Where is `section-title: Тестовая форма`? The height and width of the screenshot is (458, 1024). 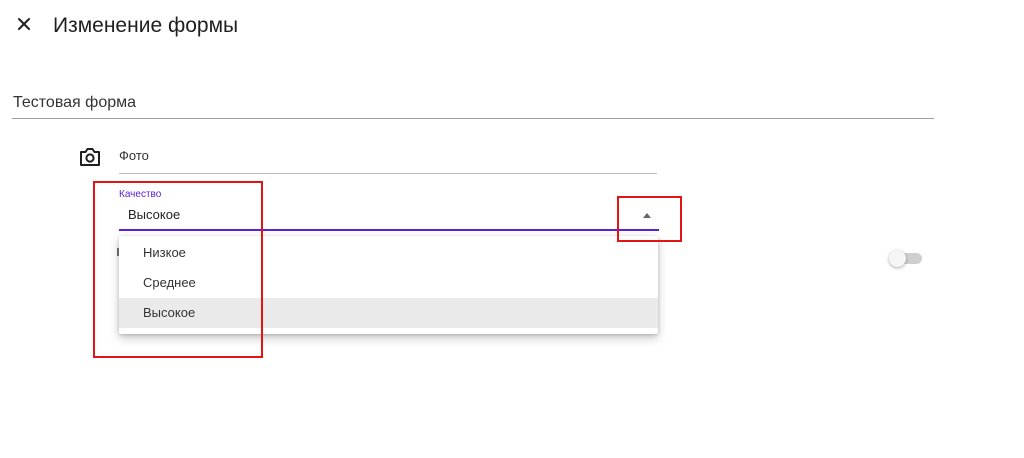 section-title: Тестовая форма is located at coordinates (75, 102).